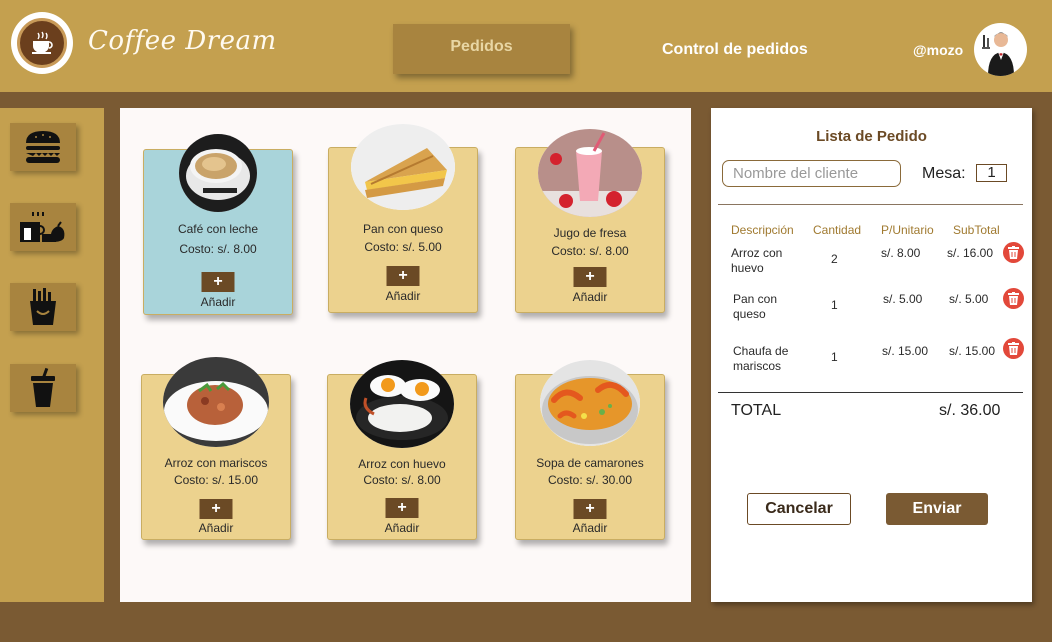 This screenshot has height=642, width=1052. Describe the element at coordinates (944, 173) in the screenshot. I see `table-label: Mesa:` at that location.